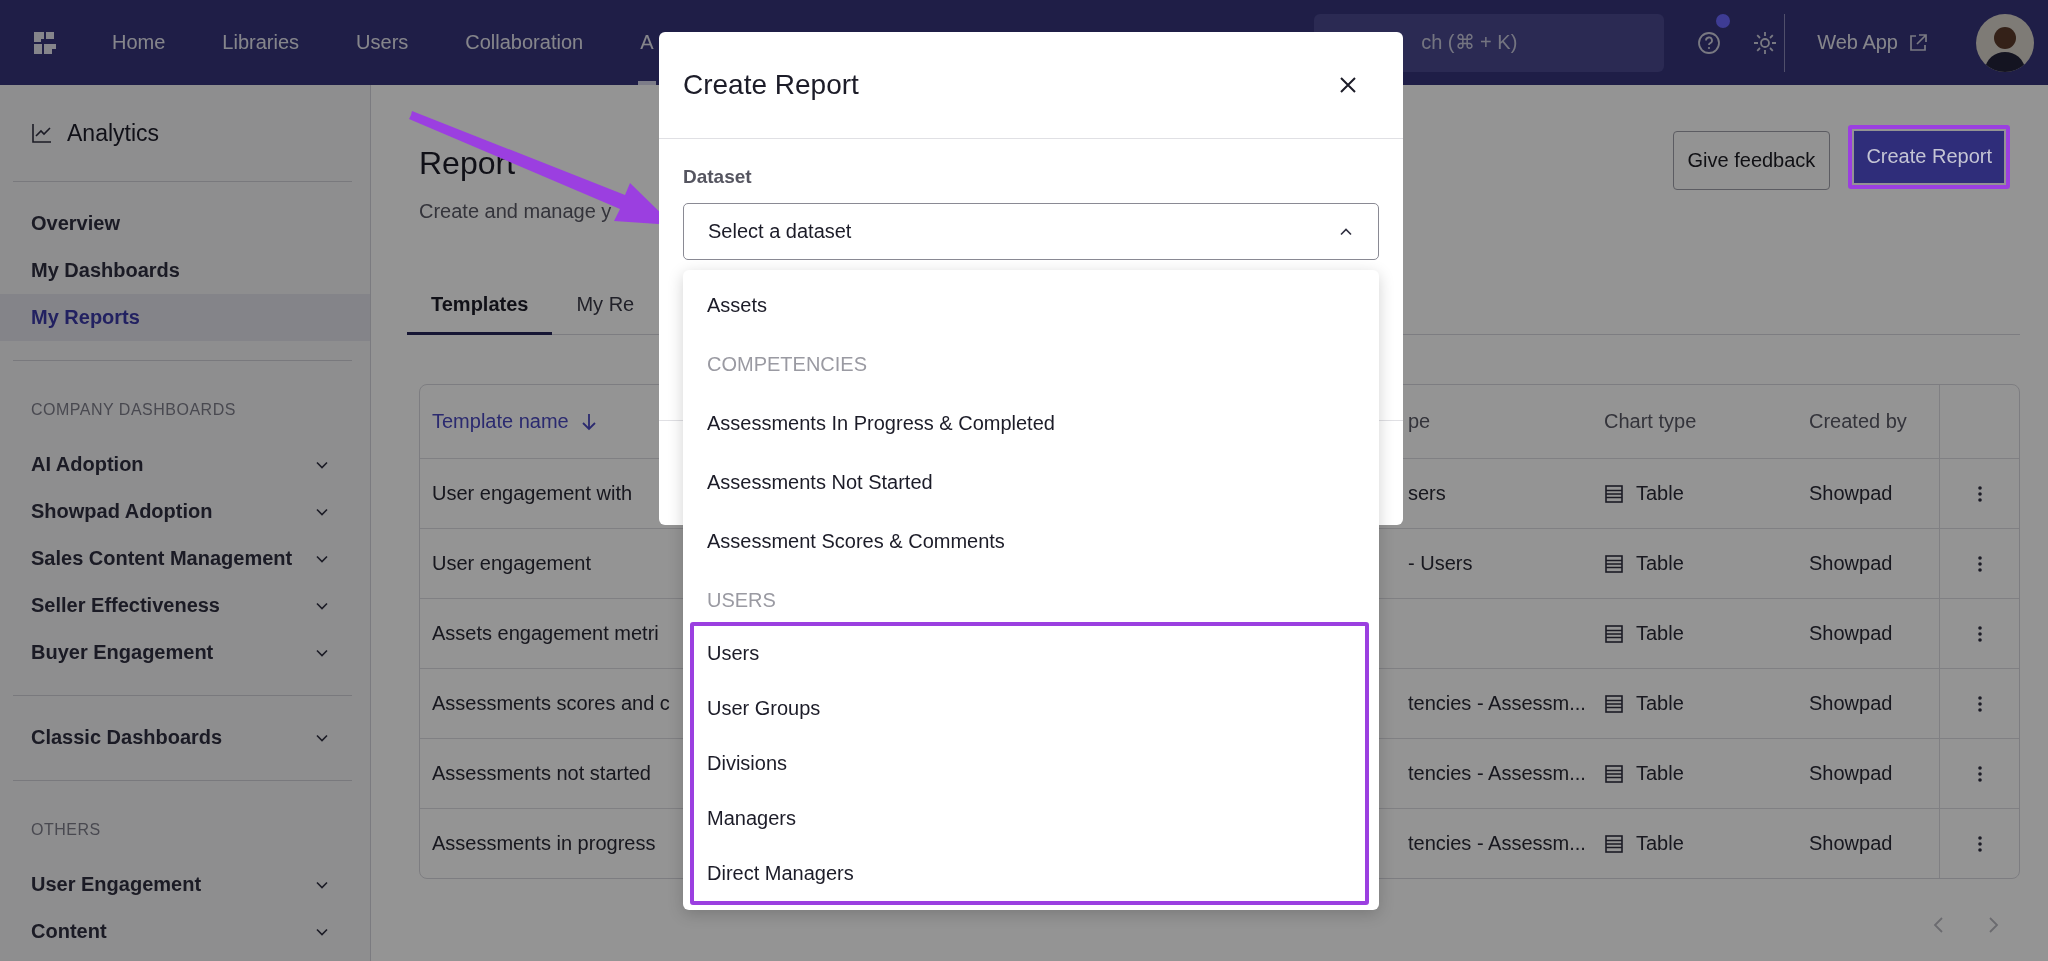  What do you see at coordinates (1427, 493) in the screenshot?
I see `table-cell: sers` at bounding box center [1427, 493].